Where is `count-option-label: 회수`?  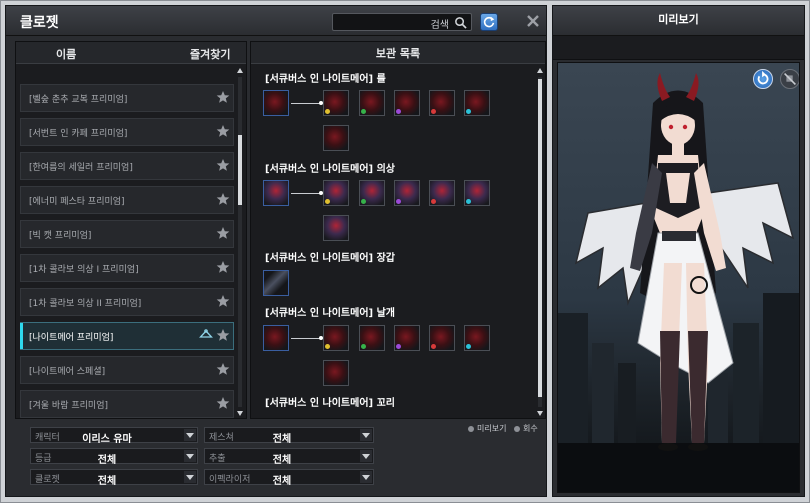 count-option-label: 회수 is located at coordinates (530, 428).